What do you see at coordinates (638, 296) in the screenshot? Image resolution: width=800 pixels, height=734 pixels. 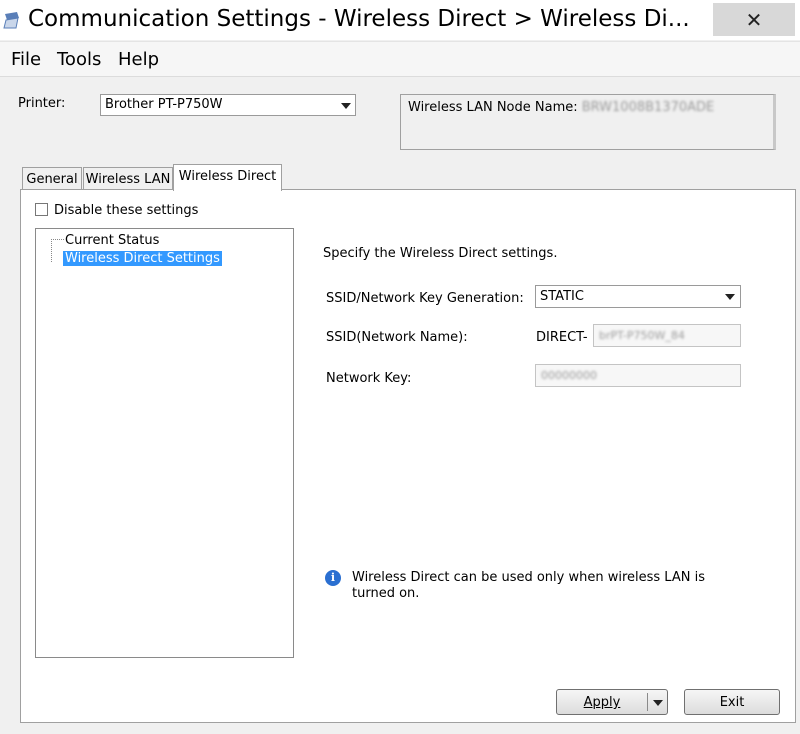 I see `ssid-generation-select: STATIC` at bounding box center [638, 296].